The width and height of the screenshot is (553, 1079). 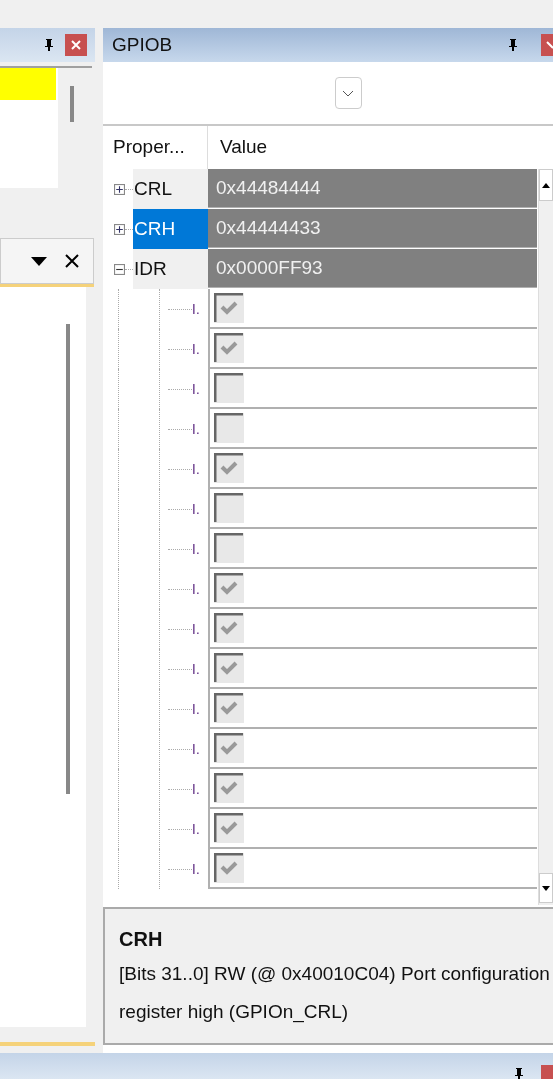 What do you see at coordinates (170, 269) in the screenshot?
I see `property-name: IDR` at bounding box center [170, 269].